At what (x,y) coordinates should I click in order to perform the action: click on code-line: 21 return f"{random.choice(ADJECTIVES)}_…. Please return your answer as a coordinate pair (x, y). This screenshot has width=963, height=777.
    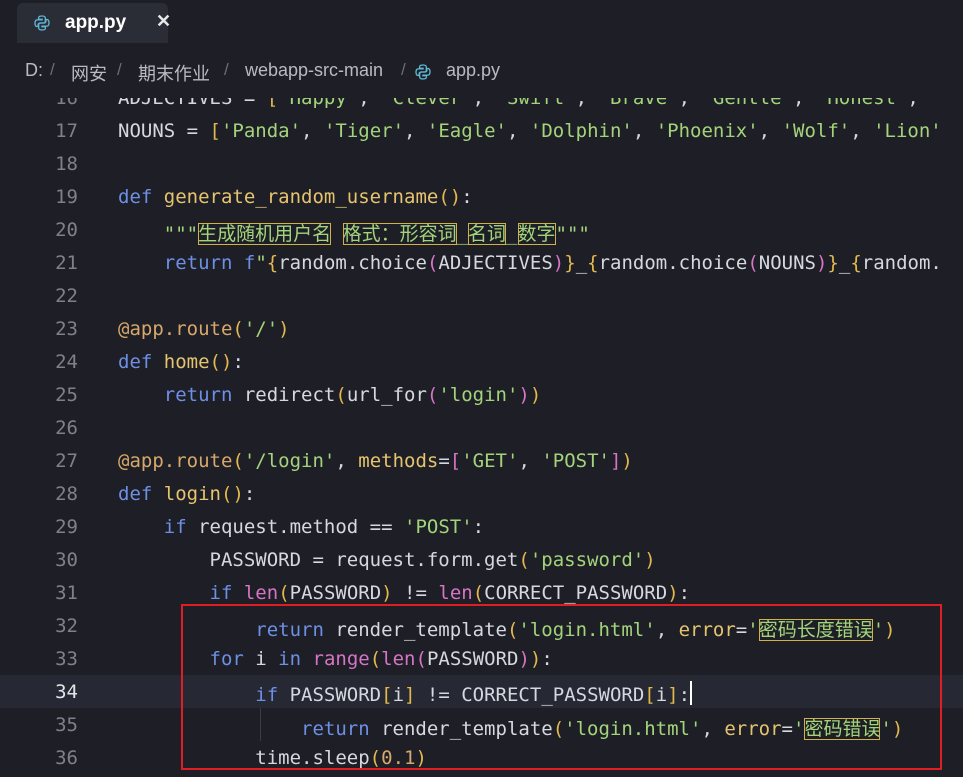
    Looking at the image, I should click on (481, 262).